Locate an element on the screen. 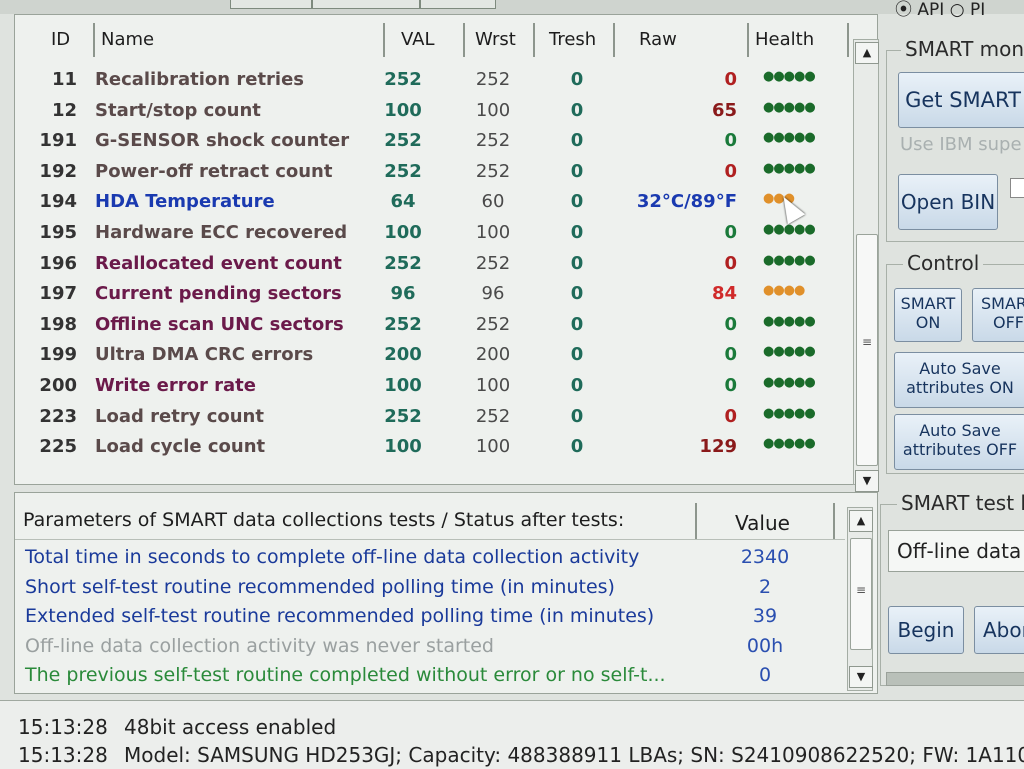  autosave-on-button: Auto Save attributes ON is located at coordinates (959, 380).